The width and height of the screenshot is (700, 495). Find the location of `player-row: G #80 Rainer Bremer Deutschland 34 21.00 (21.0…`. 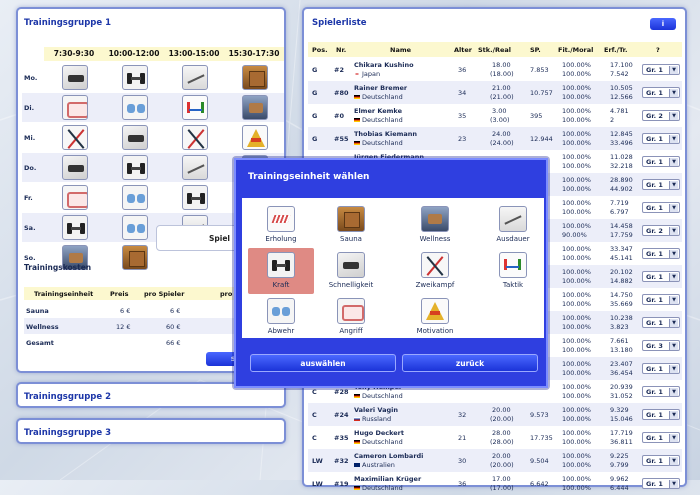

player-row: G #80 Rainer Bremer Deutschland 34 21.00 (21.0… is located at coordinates (495, 92).